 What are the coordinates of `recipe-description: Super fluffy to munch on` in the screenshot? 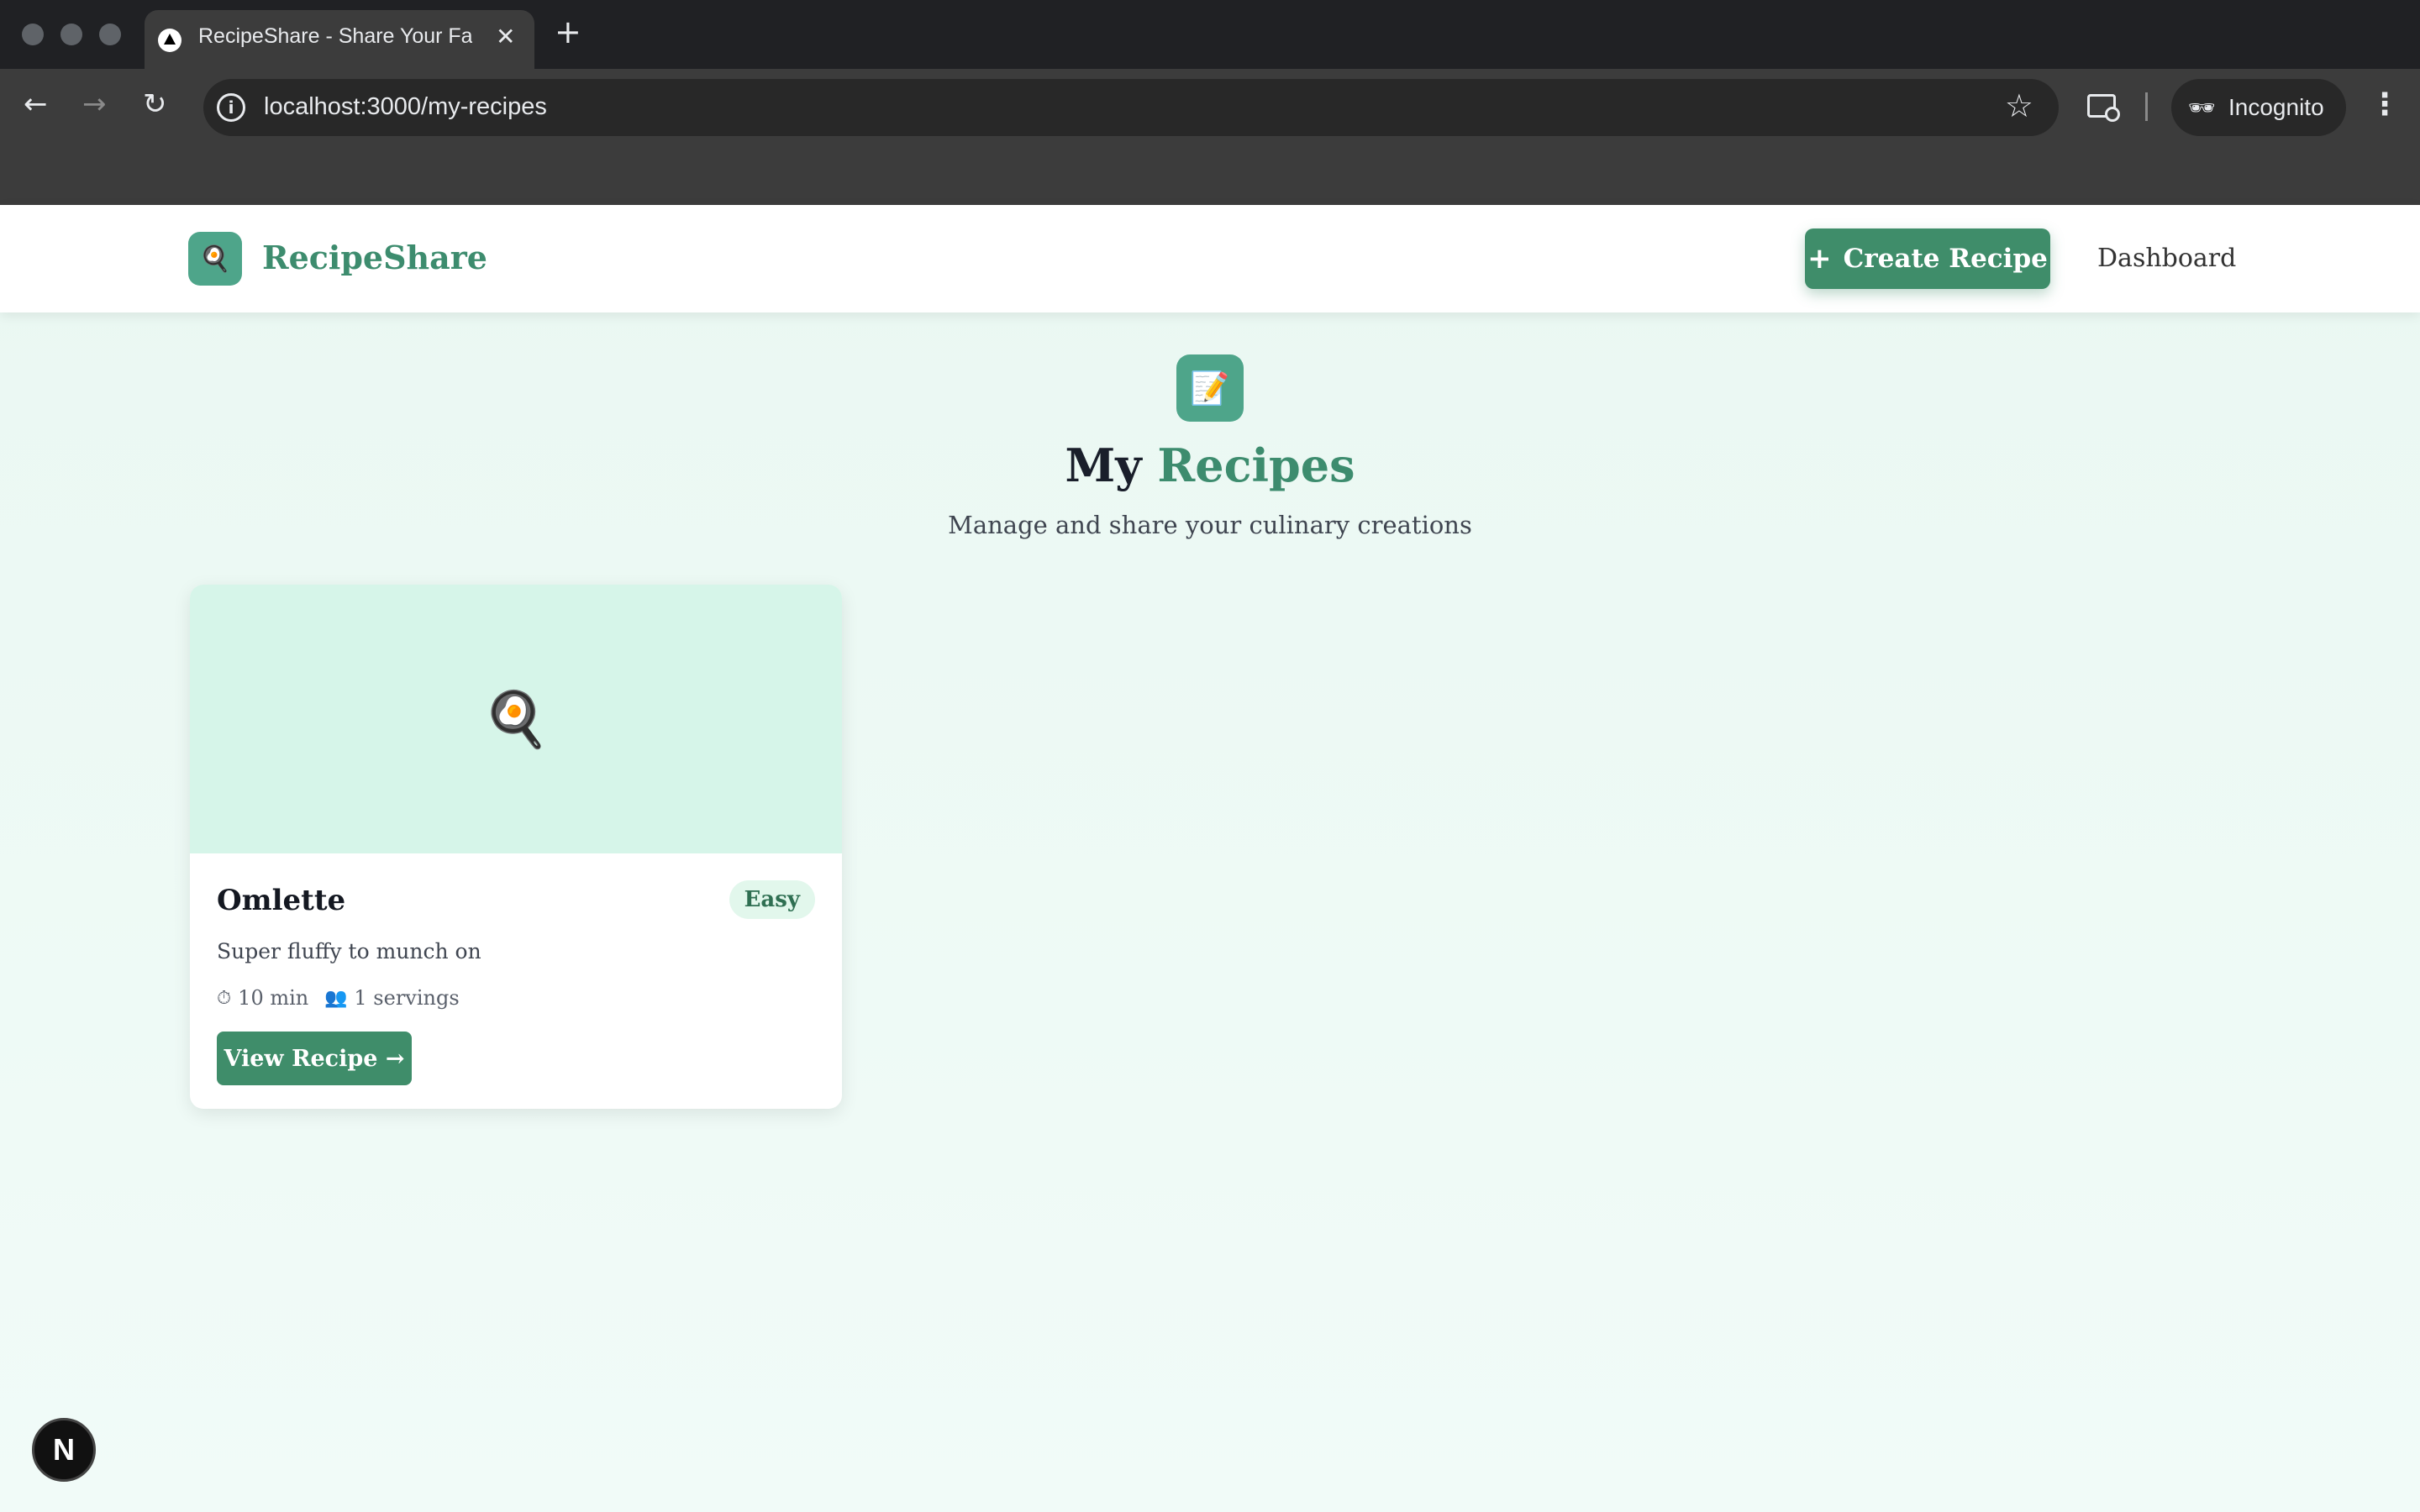 It's located at (349, 951).